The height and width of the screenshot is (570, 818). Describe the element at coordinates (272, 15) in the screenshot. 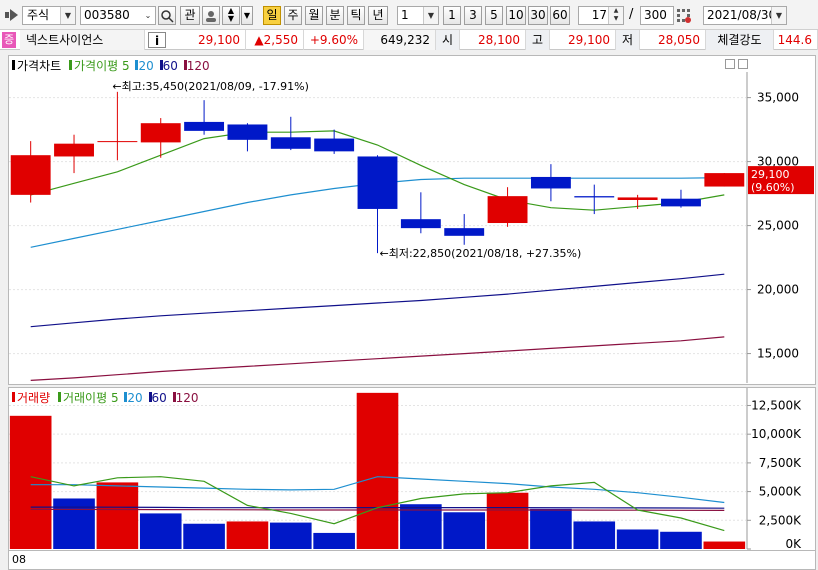

I see `period-day-button: 일` at that location.